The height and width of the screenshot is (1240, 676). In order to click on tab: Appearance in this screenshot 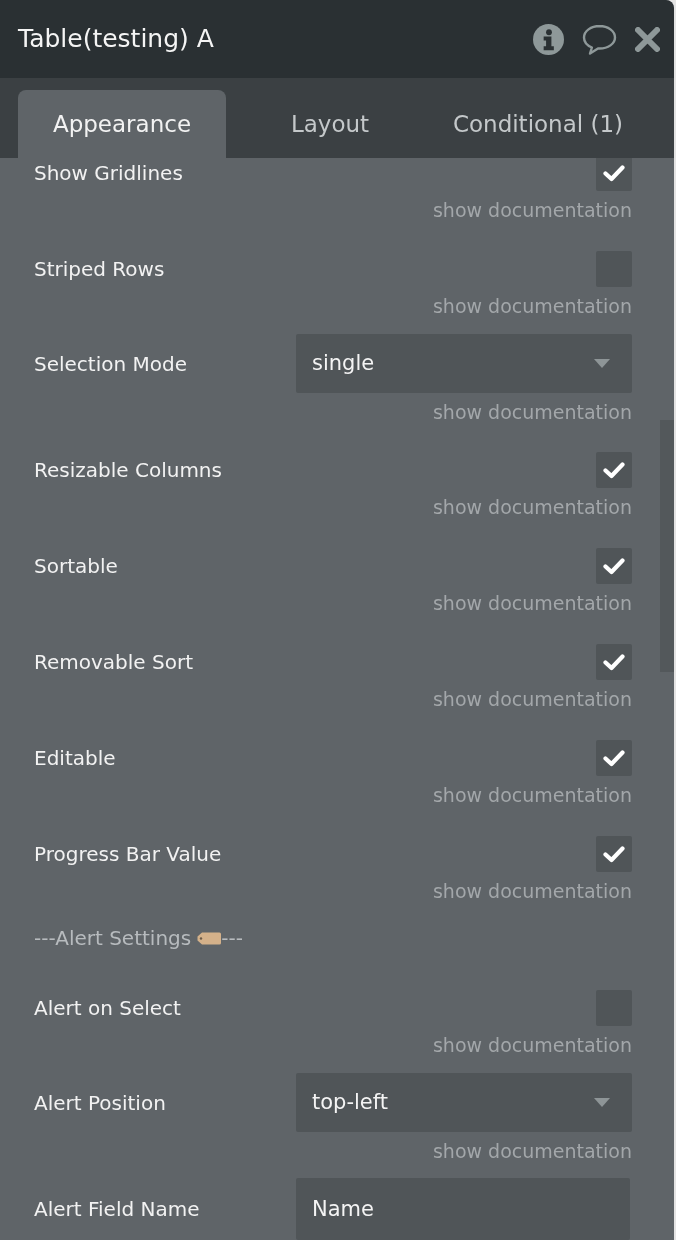, I will do `click(122, 124)`.